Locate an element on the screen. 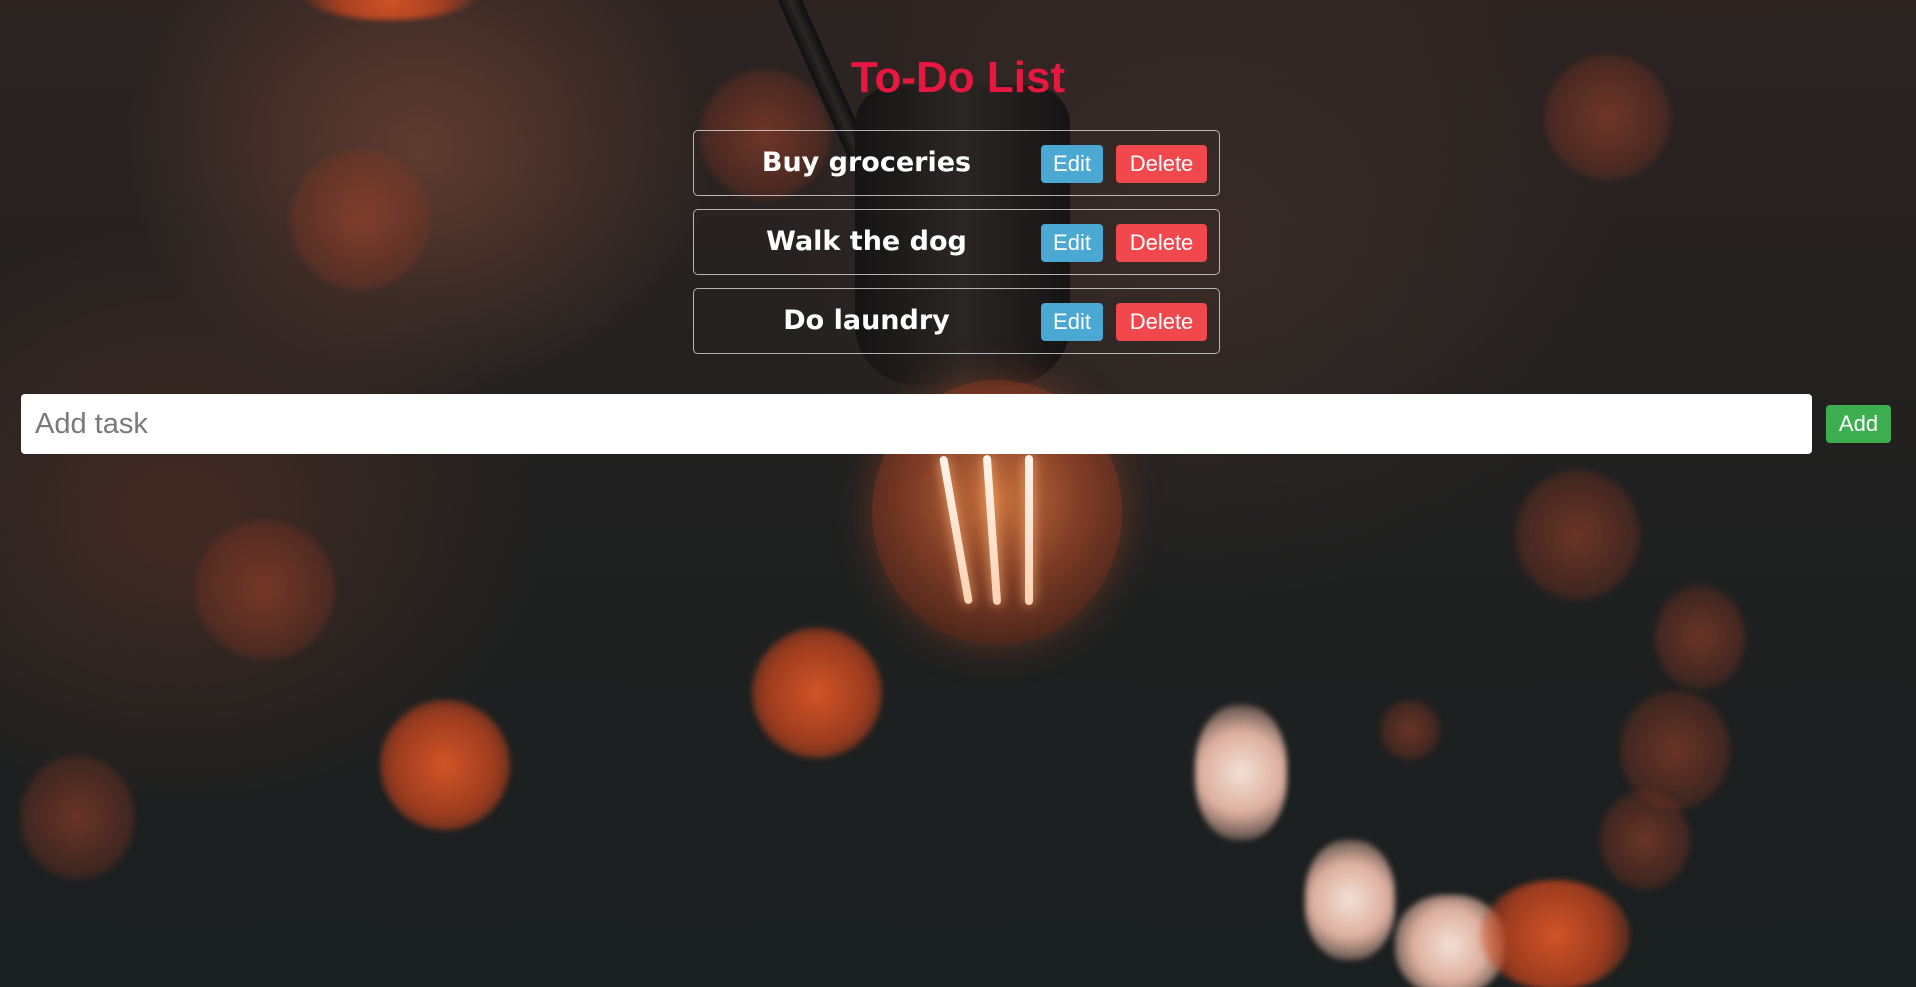 The width and height of the screenshot is (1916, 987). bulb-filament is located at coordinates (1029, 530).